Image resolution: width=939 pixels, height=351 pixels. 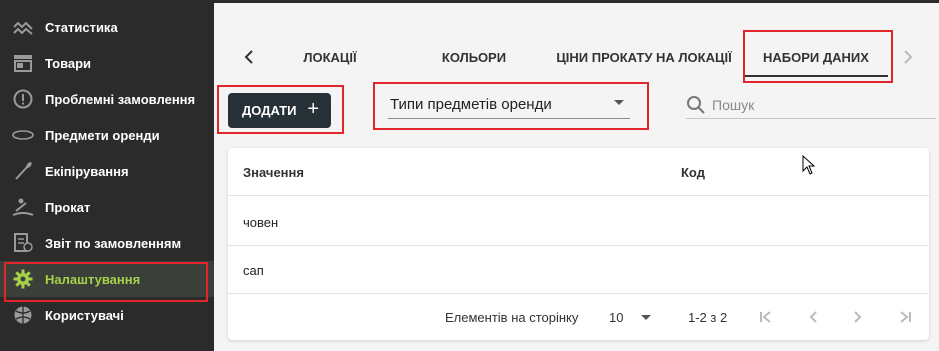 I want to click on sidebar-item-rental-items: Предмети оренди, so click(x=107, y=135).